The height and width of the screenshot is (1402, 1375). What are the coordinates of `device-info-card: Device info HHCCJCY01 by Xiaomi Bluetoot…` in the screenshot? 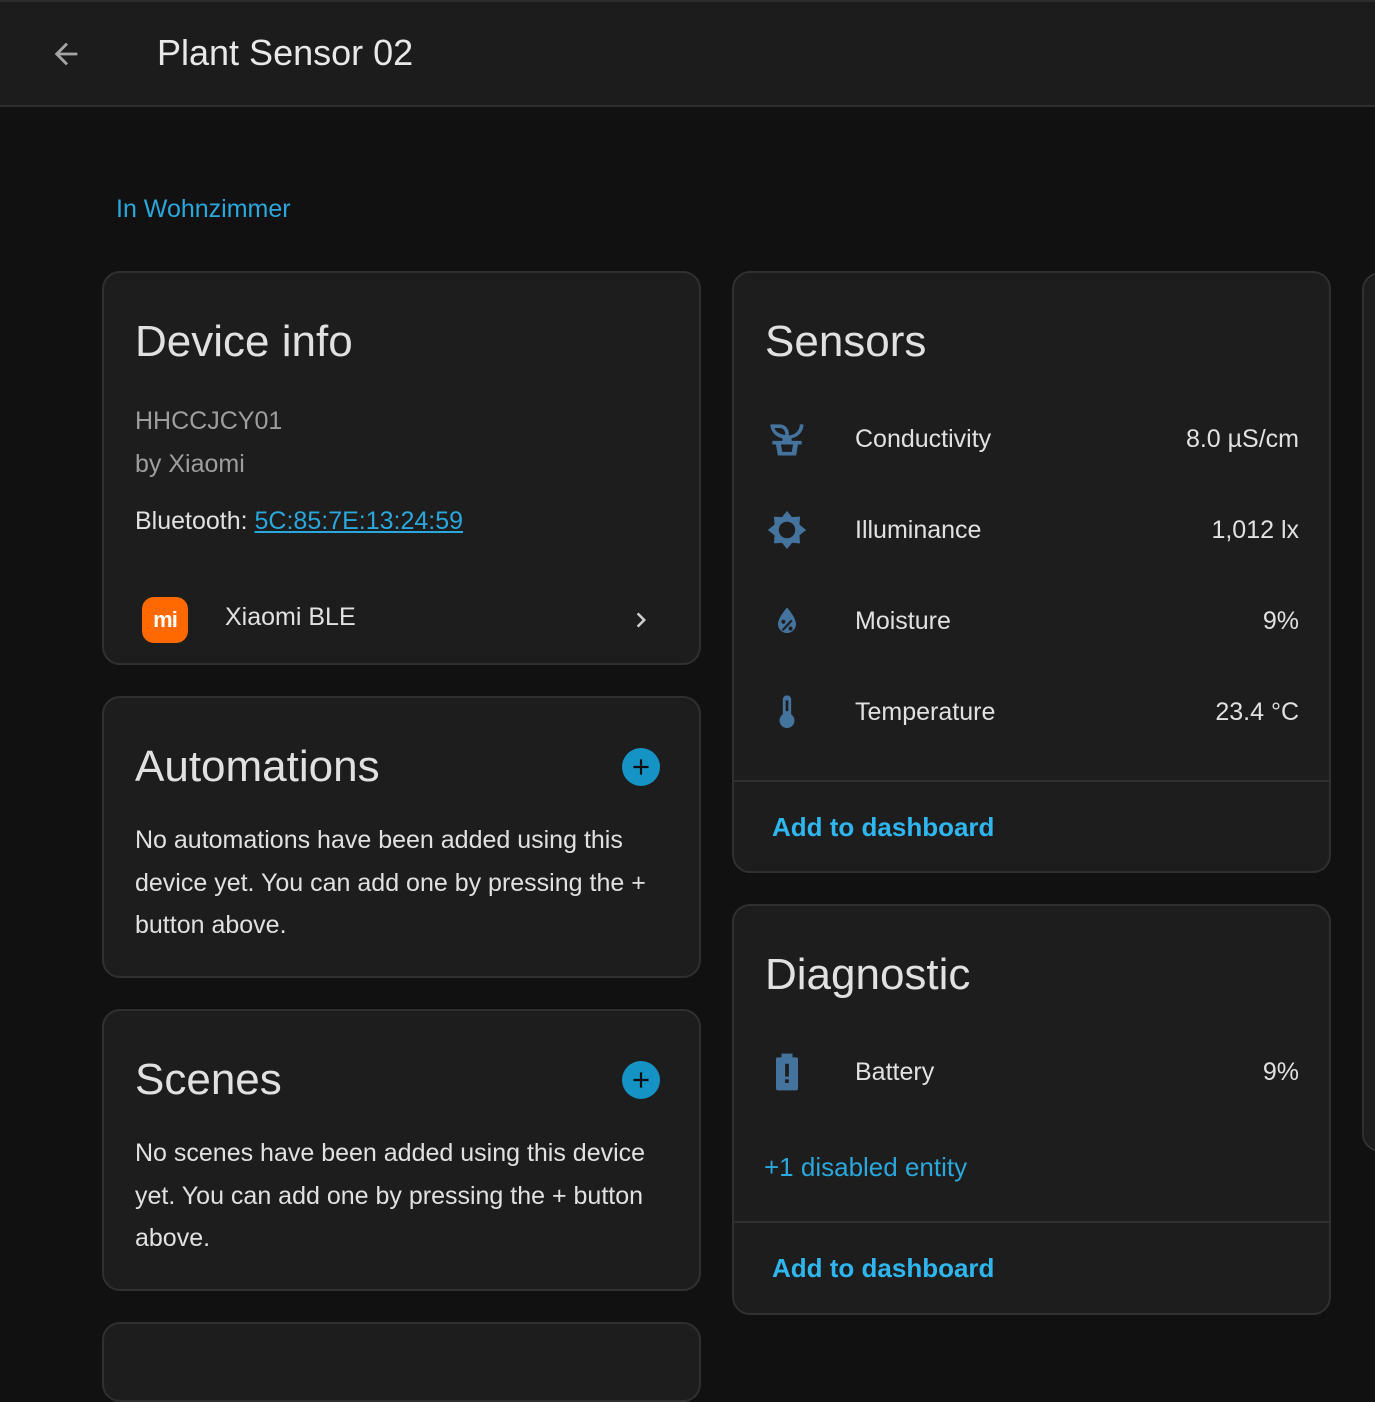 It's located at (401, 468).